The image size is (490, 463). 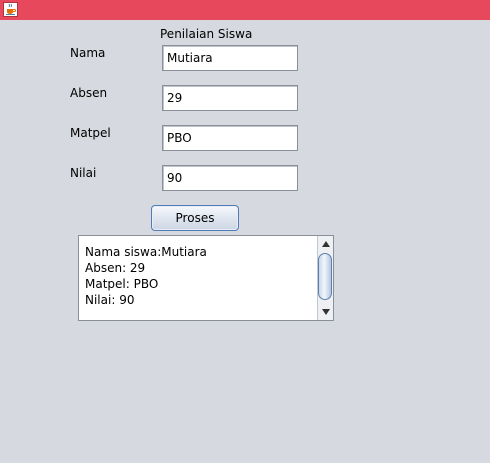 What do you see at coordinates (146, 252) in the screenshot?
I see `output-line-nama: Nama siswa:Mutiara` at bounding box center [146, 252].